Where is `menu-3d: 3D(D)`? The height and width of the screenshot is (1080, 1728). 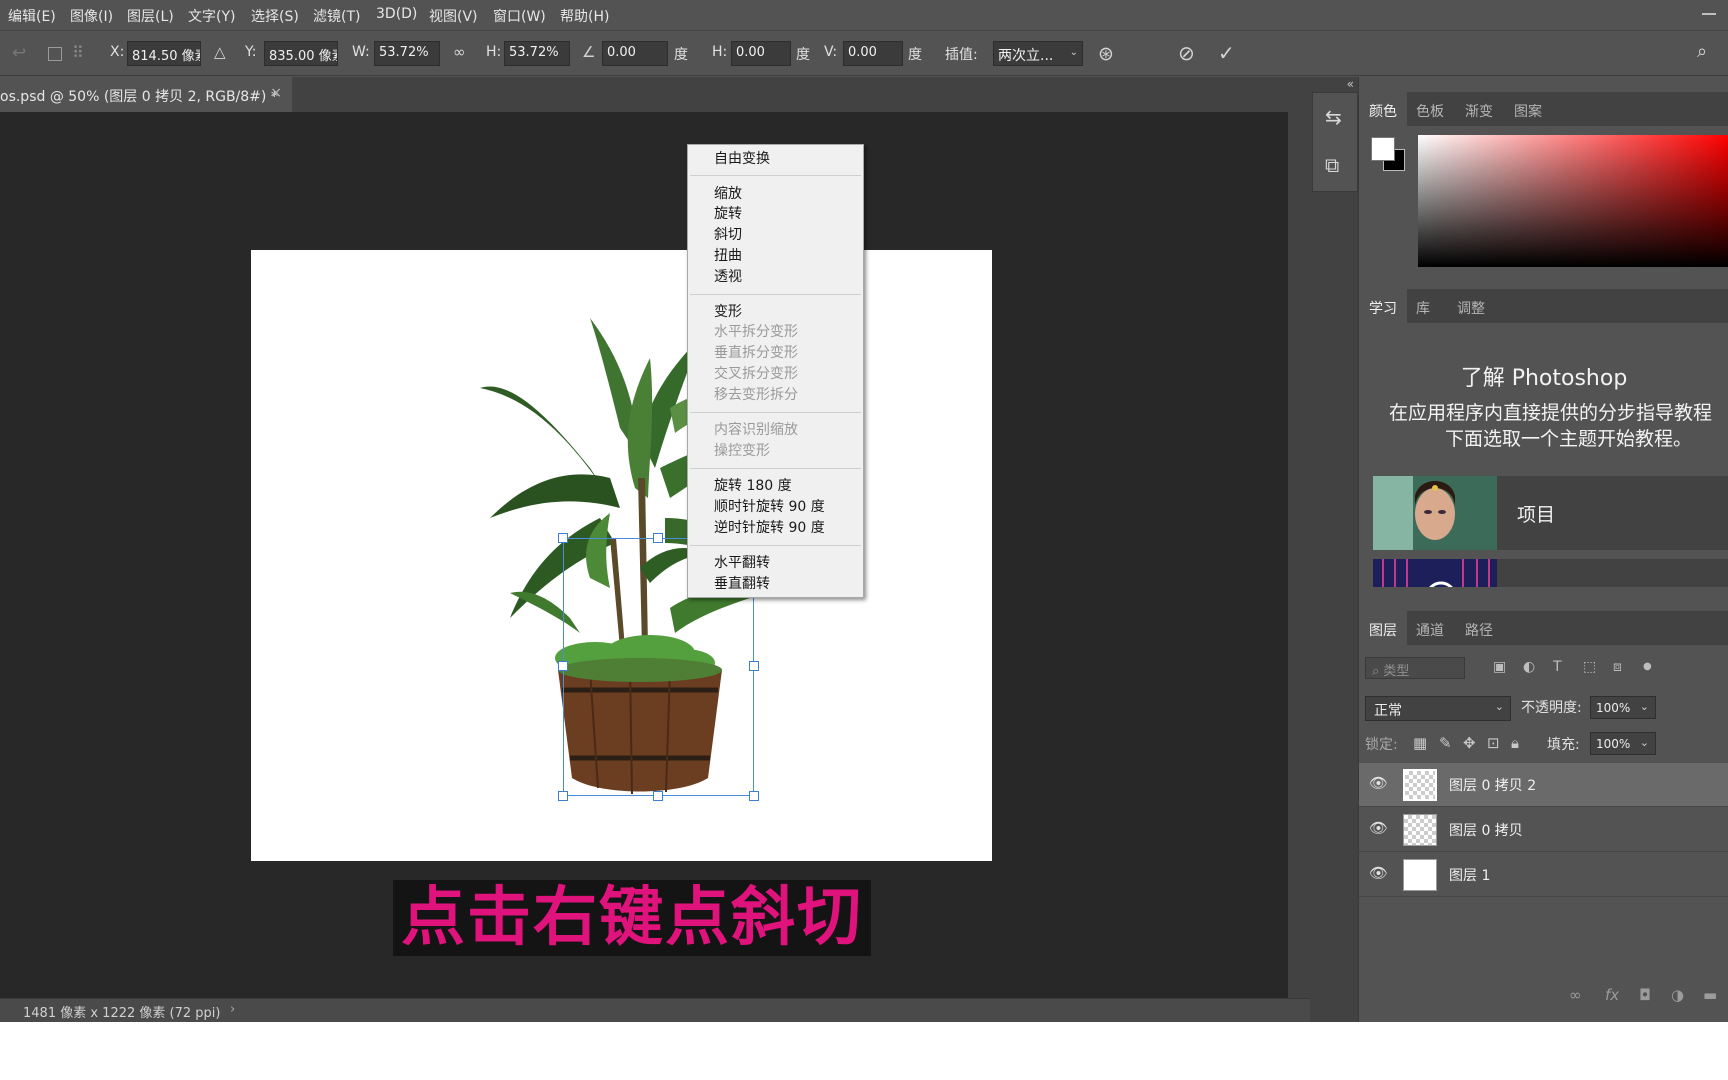
menu-3d: 3D(D) is located at coordinates (396, 14).